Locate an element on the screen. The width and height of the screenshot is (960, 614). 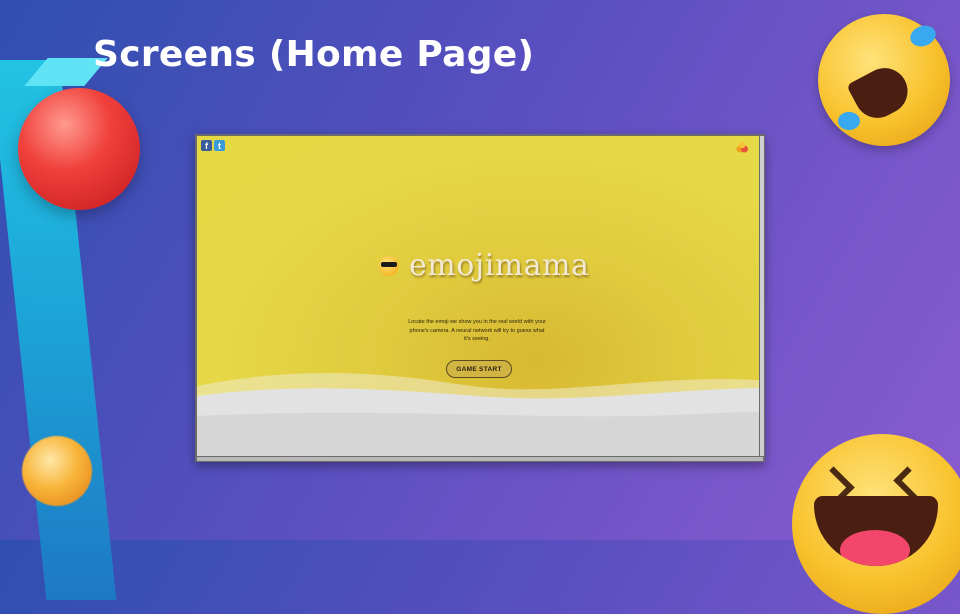
logo-text: emojimama is located at coordinates (499, 265).